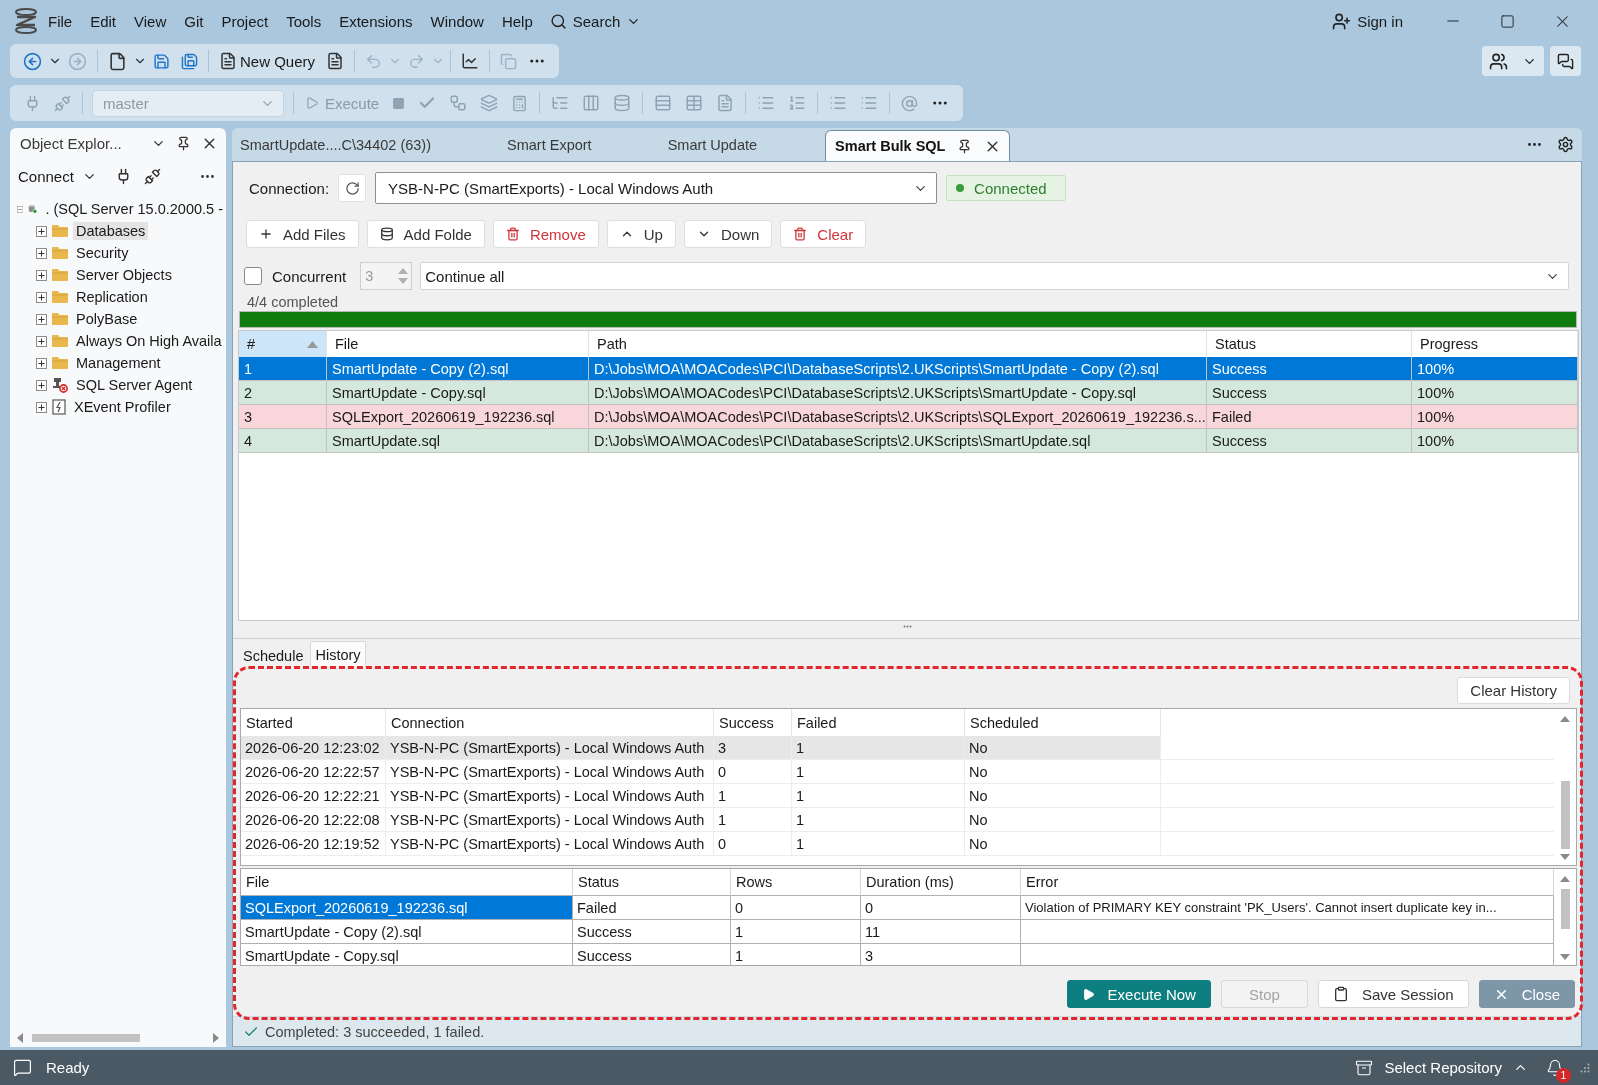  Describe the element at coordinates (283, 441) in the screenshot. I see `table-cell: 4` at that location.